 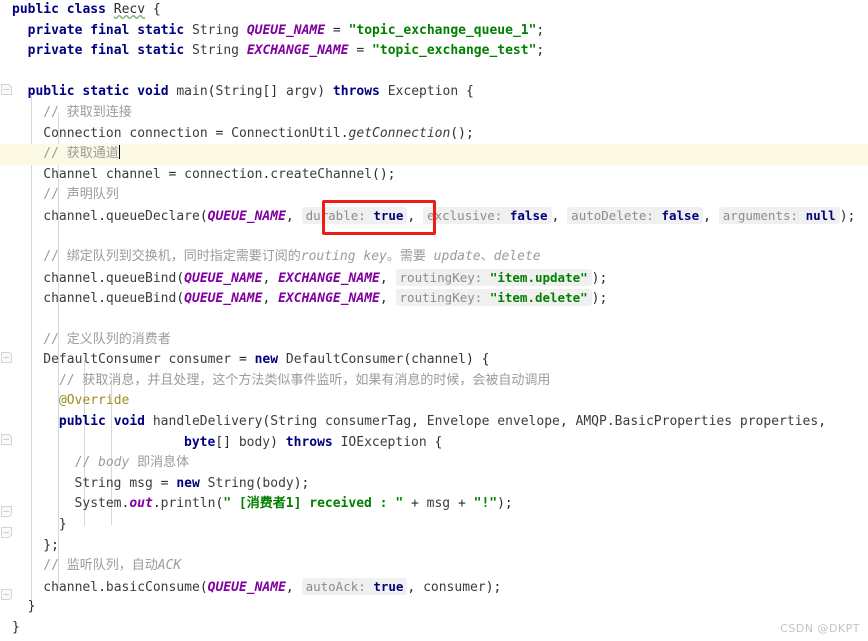 I want to click on parameter-name-hint: arguments: null, so click(x=779, y=215).